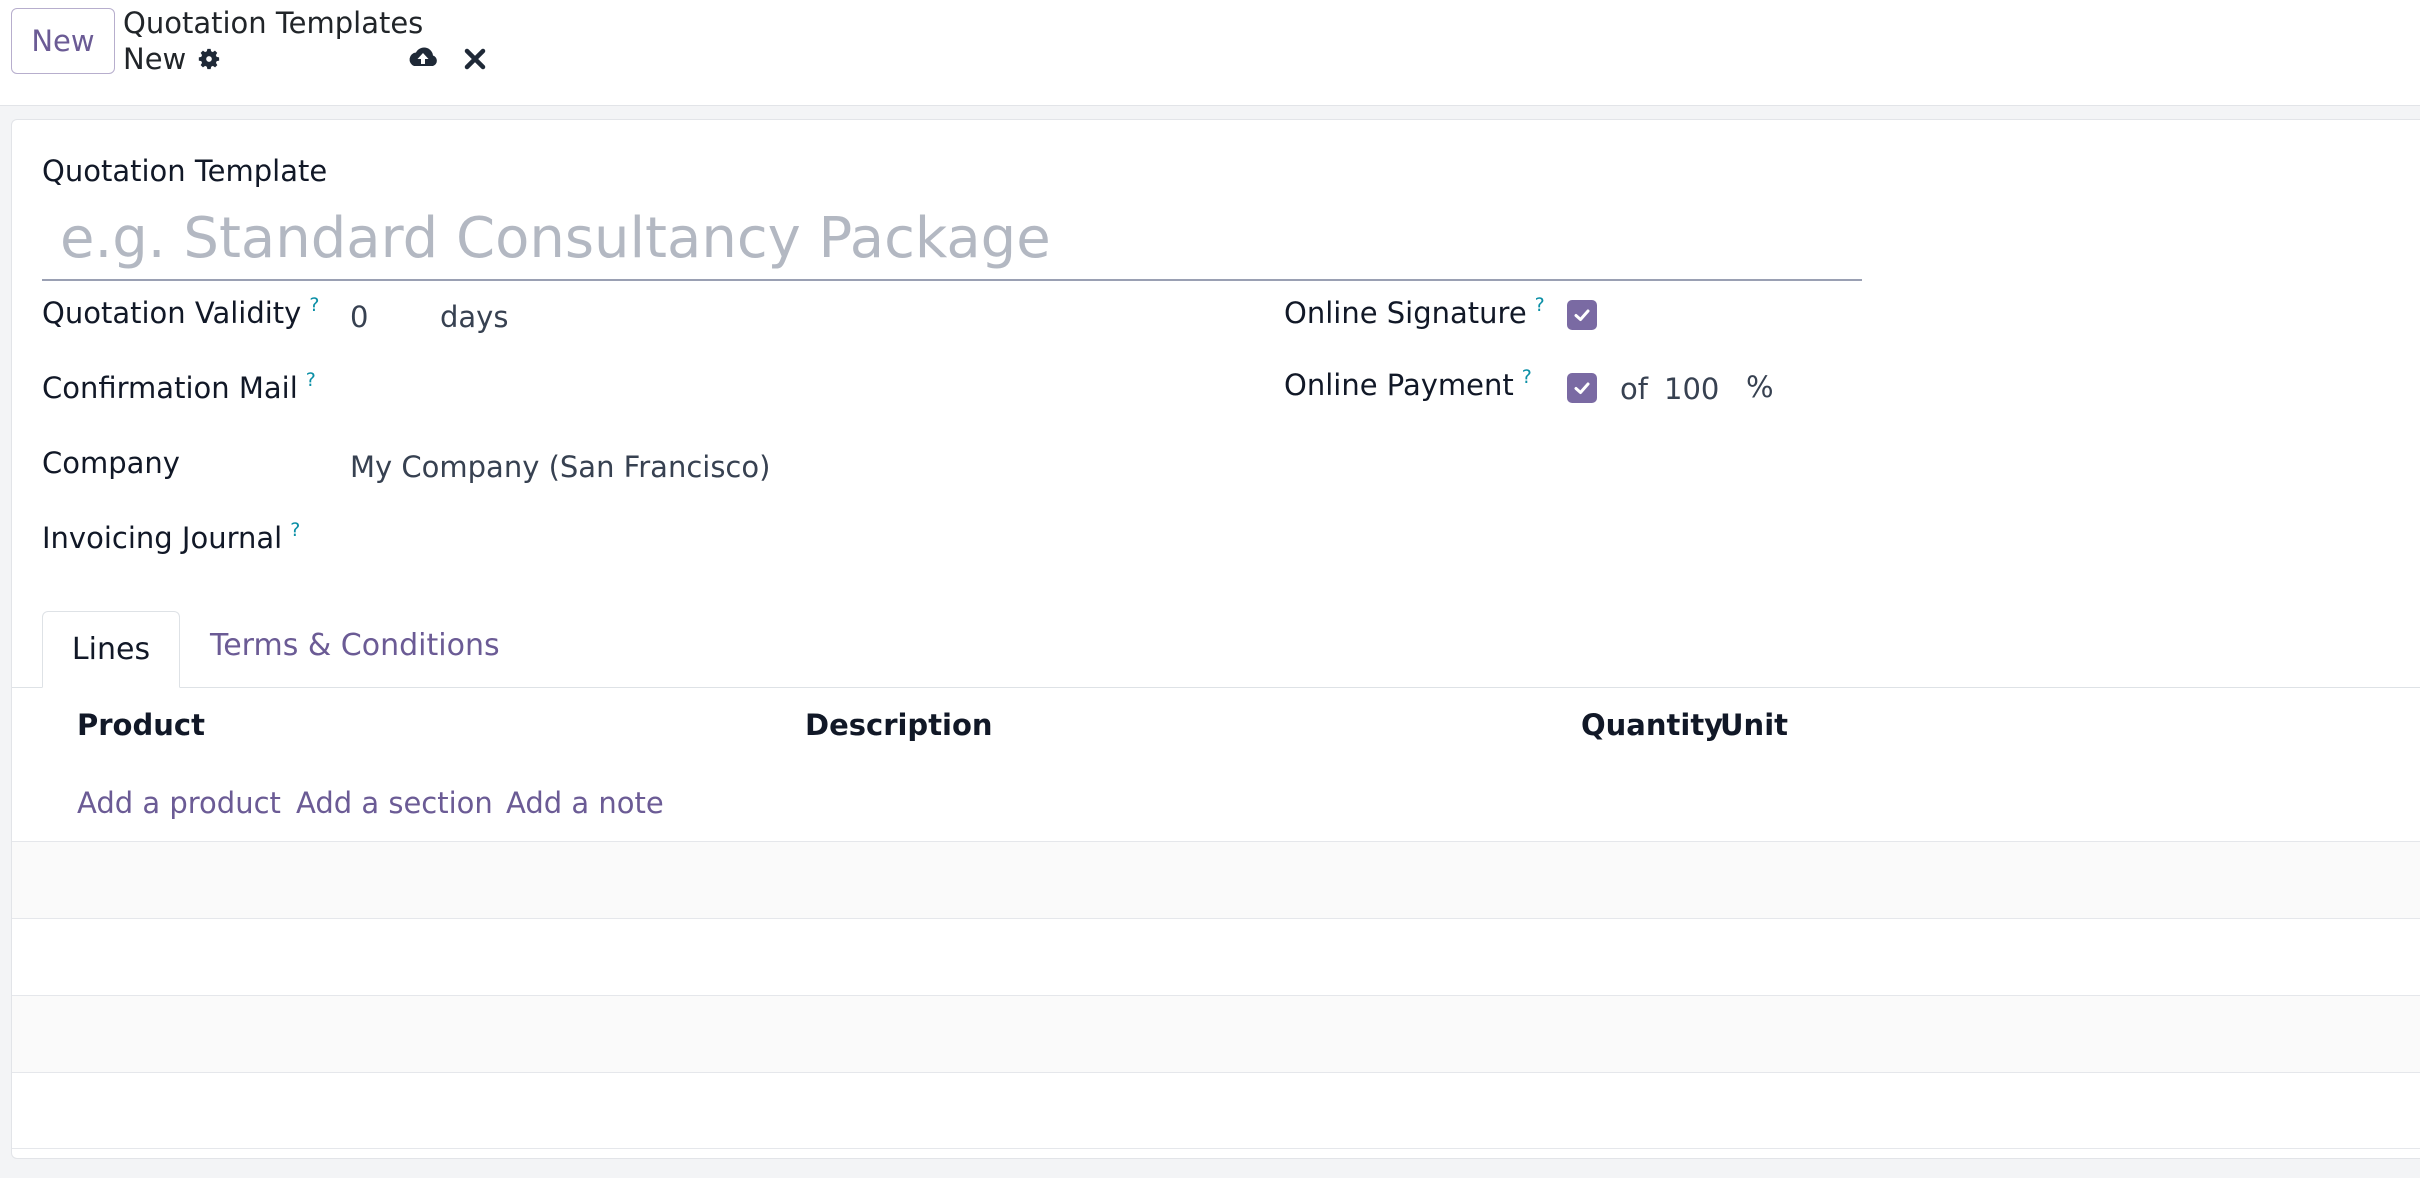  I want to click on confirmation-mail-select, so click(800, 387).